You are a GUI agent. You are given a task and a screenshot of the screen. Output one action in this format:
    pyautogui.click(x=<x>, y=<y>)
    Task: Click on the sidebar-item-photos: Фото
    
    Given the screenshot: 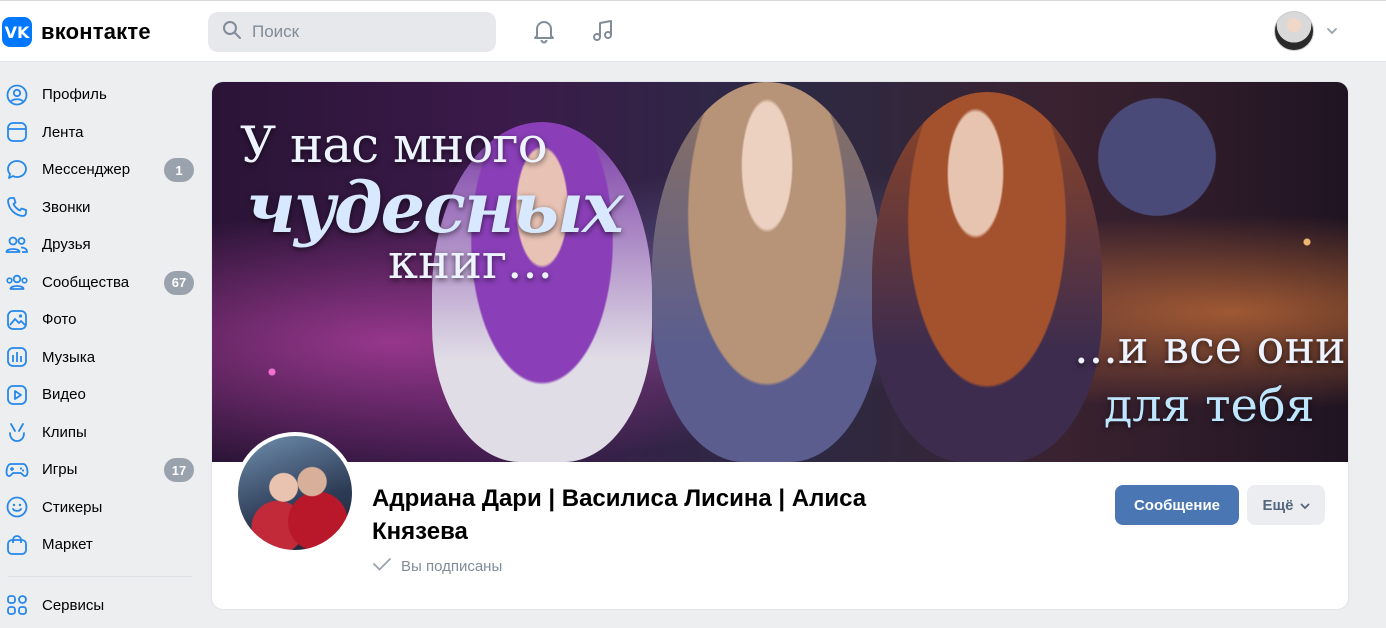 What is the action you would take?
    pyautogui.click(x=100, y=320)
    